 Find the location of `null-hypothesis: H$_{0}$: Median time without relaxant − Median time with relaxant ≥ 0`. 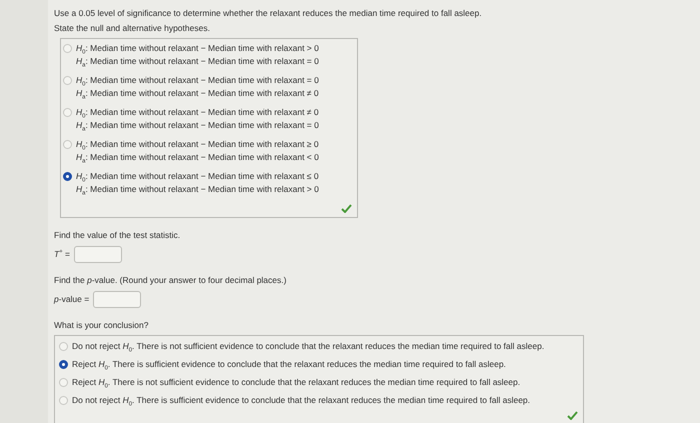

null-hypothesis: H$_{0}$: Median time without relaxant − Median time with relaxant ≥ 0 is located at coordinates (197, 144).